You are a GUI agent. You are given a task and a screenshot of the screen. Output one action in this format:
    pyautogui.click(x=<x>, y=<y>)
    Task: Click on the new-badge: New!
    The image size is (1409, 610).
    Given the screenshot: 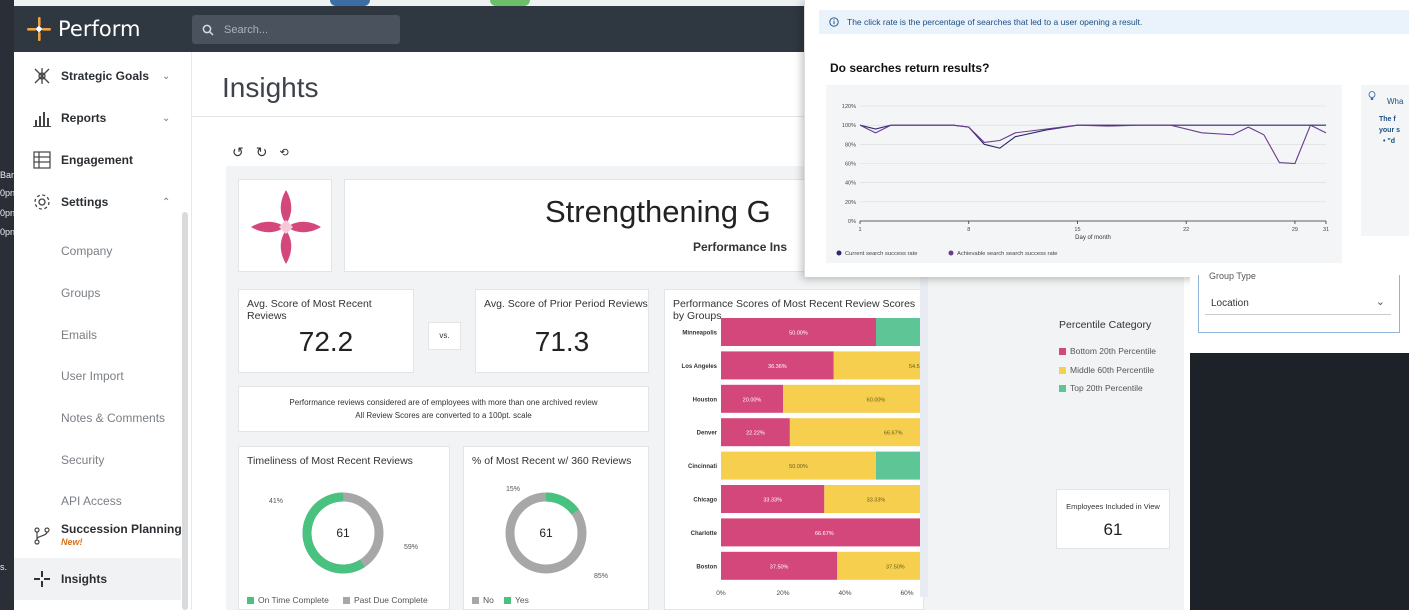 What is the action you would take?
    pyautogui.click(x=72, y=542)
    